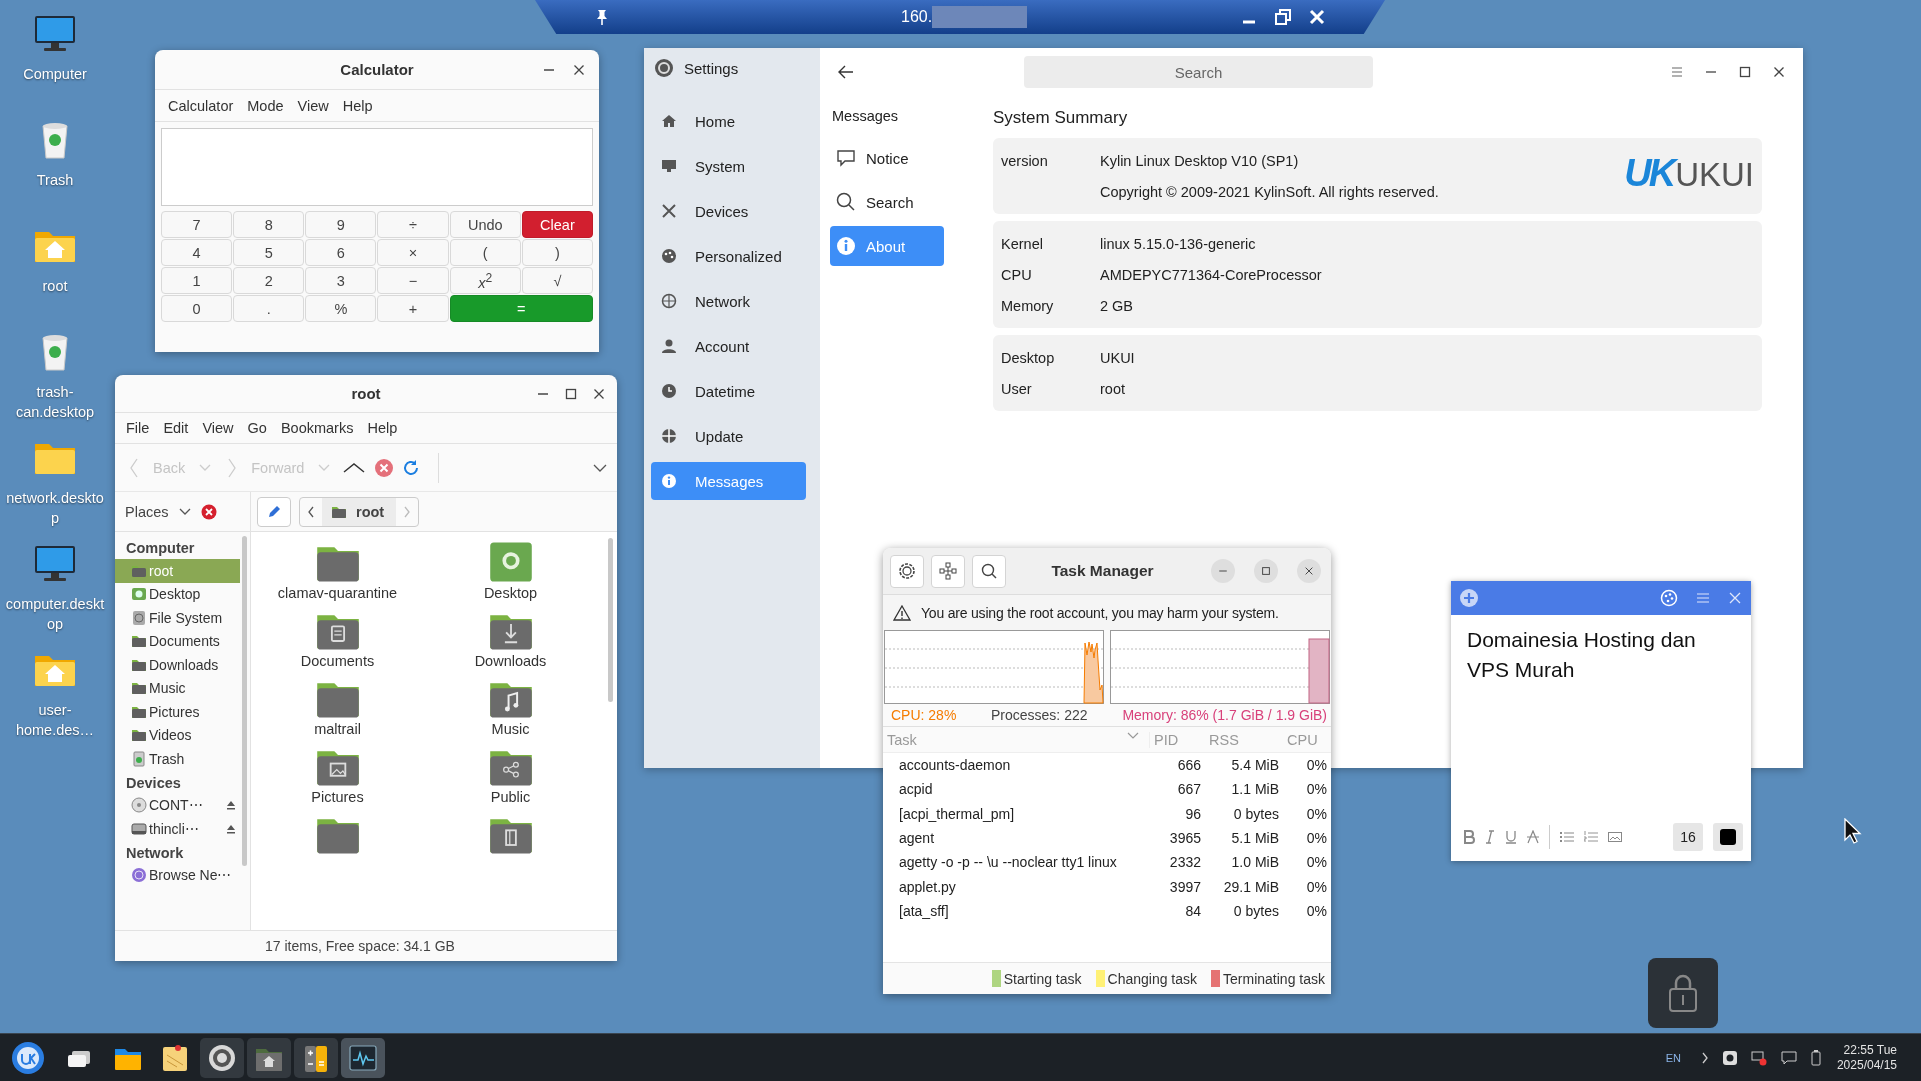 This screenshot has height=1081, width=1921. Describe the element at coordinates (153, 783) in the screenshot. I see `sidebar-heading: Devices` at that location.